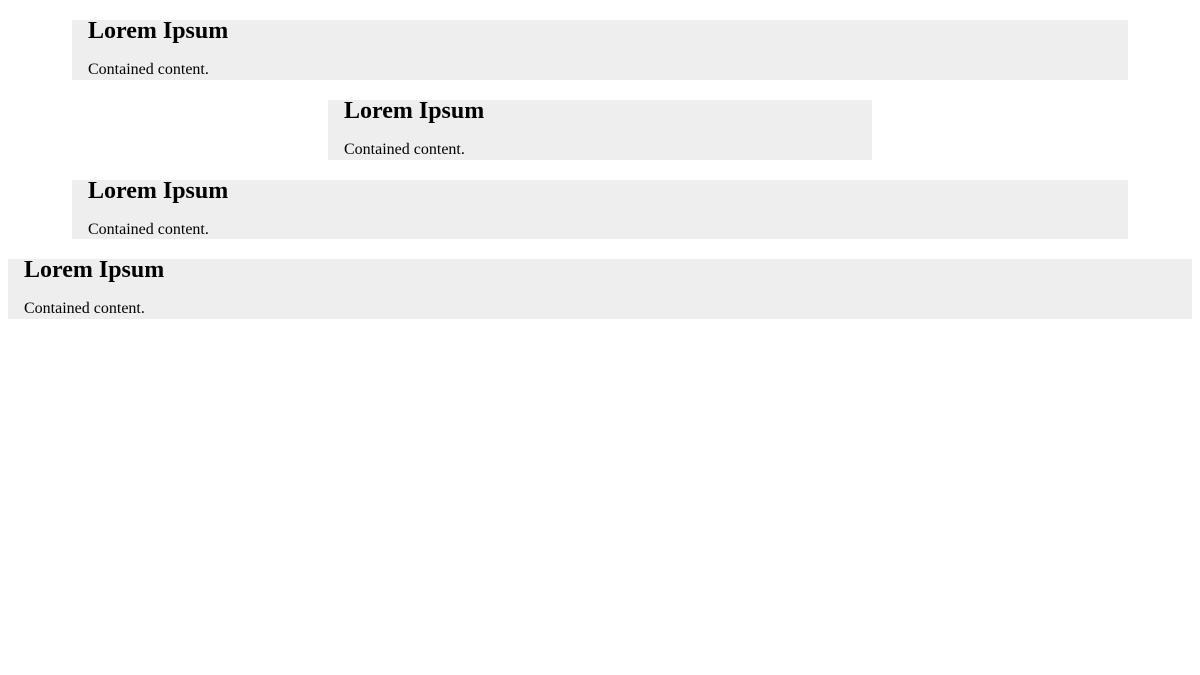  What do you see at coordinates (600, 49) in the screenshot?
I see `contained-section-1: Lorem Ipsum Contained content.` at bounding box center [600, 49].